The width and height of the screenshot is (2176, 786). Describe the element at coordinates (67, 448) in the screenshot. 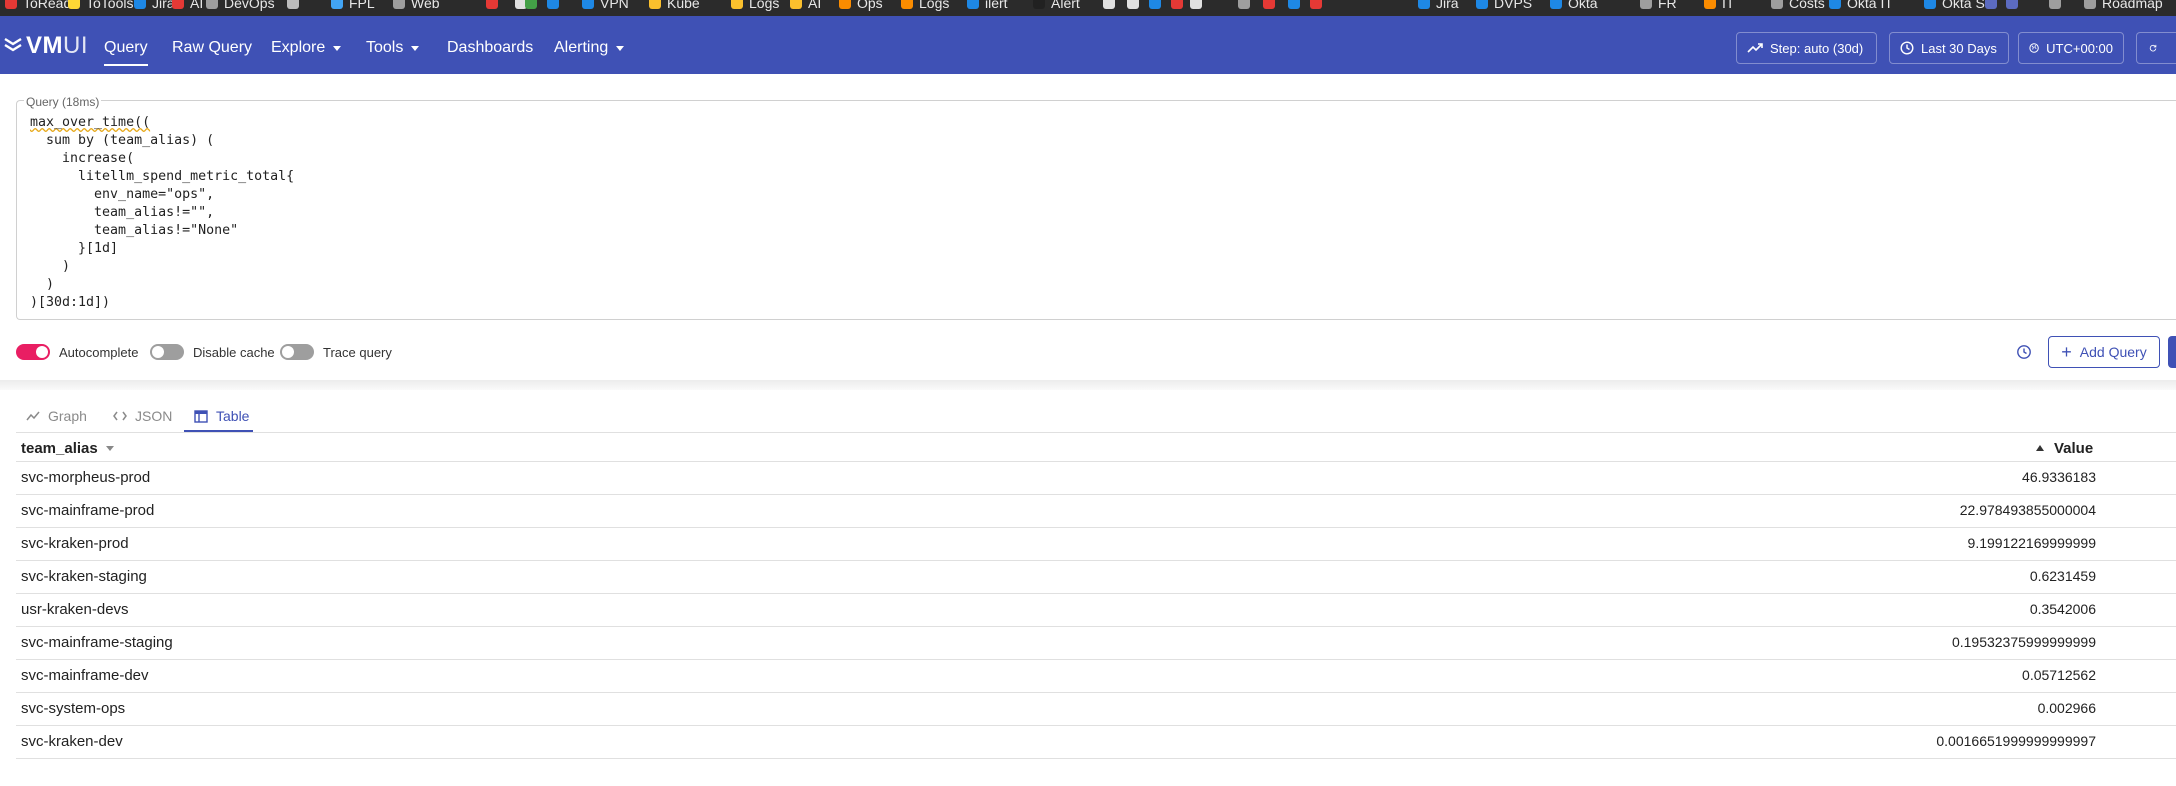

I see `column-header-team-alias: team_alias` at that location.